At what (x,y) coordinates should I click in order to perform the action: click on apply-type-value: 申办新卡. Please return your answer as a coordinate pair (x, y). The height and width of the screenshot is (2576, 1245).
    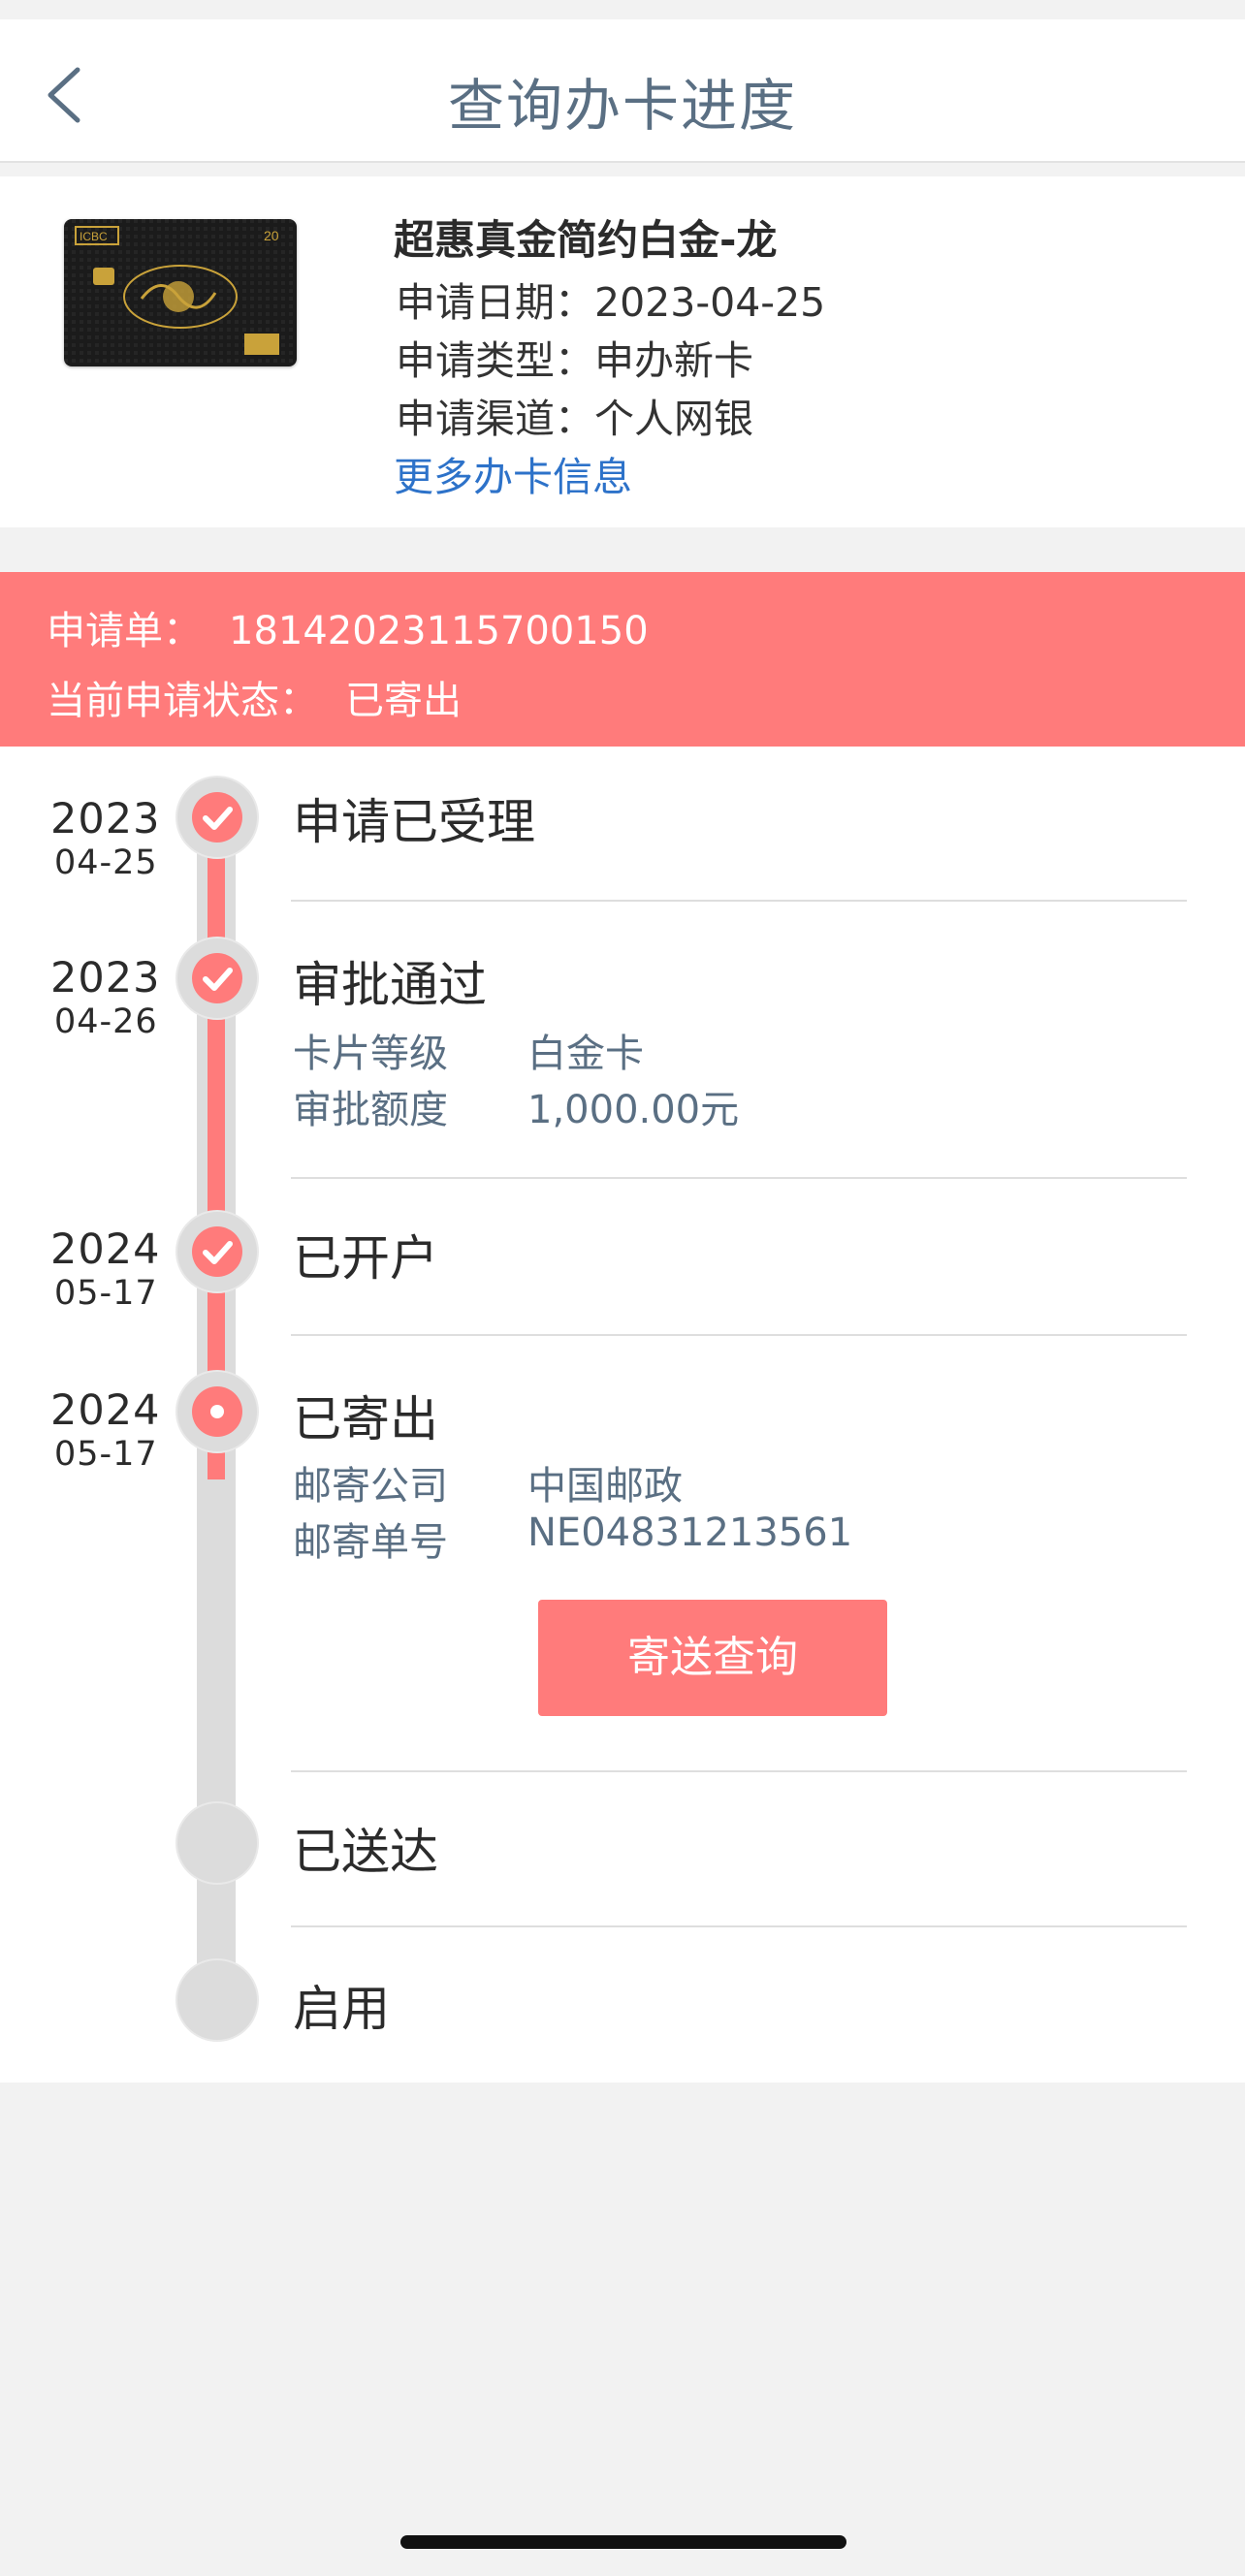
    Looking at the image, I should click on (673, 361).